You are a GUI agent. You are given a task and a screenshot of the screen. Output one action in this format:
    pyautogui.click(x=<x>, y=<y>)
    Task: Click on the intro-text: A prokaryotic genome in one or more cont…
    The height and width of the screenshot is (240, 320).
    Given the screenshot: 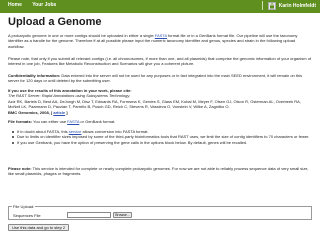 What is the action you would take?
    pyautogui.click(x=81, y=35)
    